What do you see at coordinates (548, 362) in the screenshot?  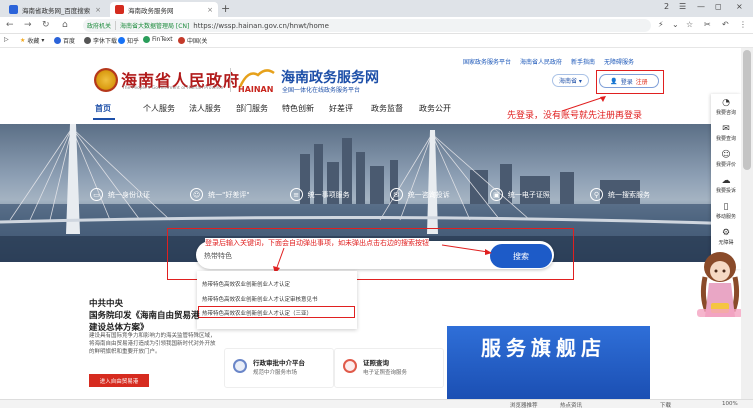 I see `service-flagship-banner: 服务旗舰店` at bounding box center [548, 362].